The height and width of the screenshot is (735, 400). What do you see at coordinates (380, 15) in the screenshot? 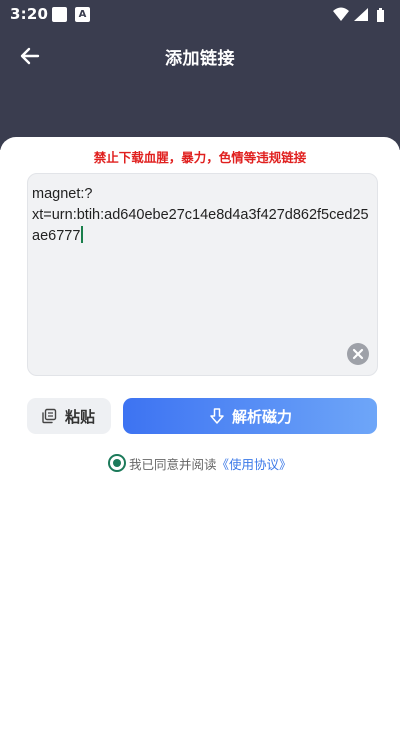
I see `battery-icon` at bounding box center [380, 15].